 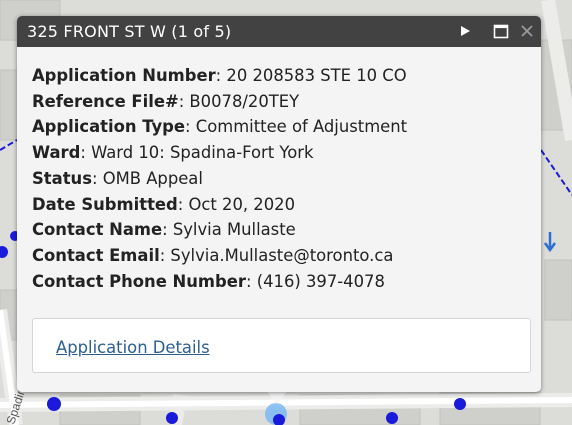 I want to click on play-next-icon, so click(x=465, y=31).